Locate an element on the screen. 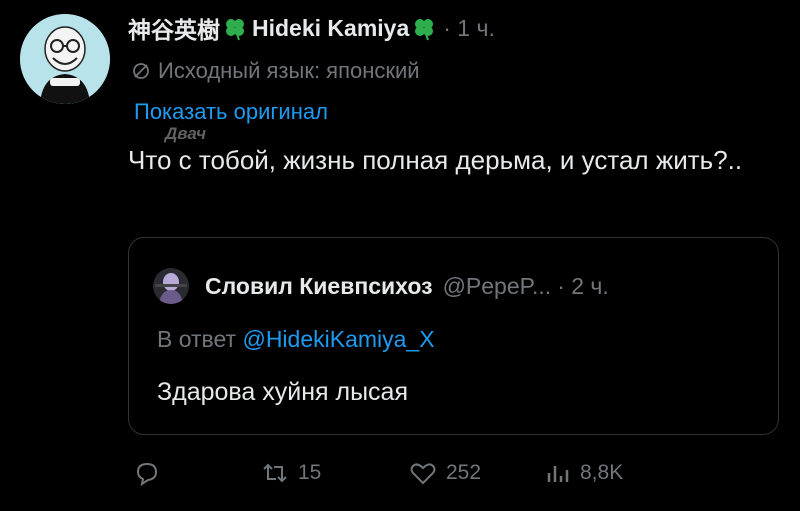  quote-header: Словил Киевпсихоз @PepeP... · 2 ч. is located at coordinates (381, 286).